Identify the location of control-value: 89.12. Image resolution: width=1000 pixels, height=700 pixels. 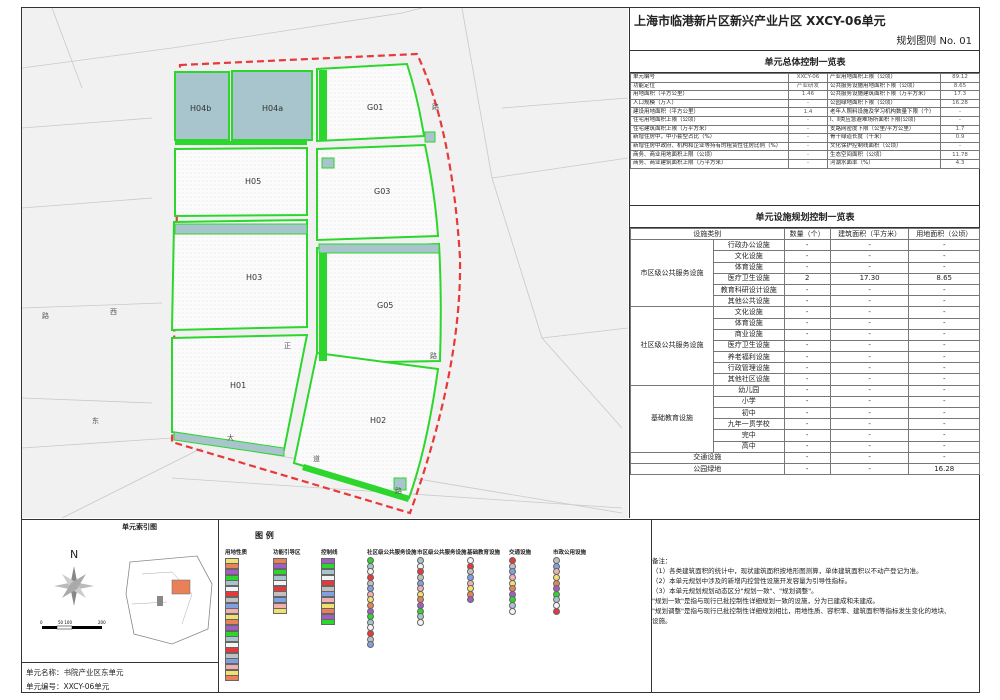
(960, 78).